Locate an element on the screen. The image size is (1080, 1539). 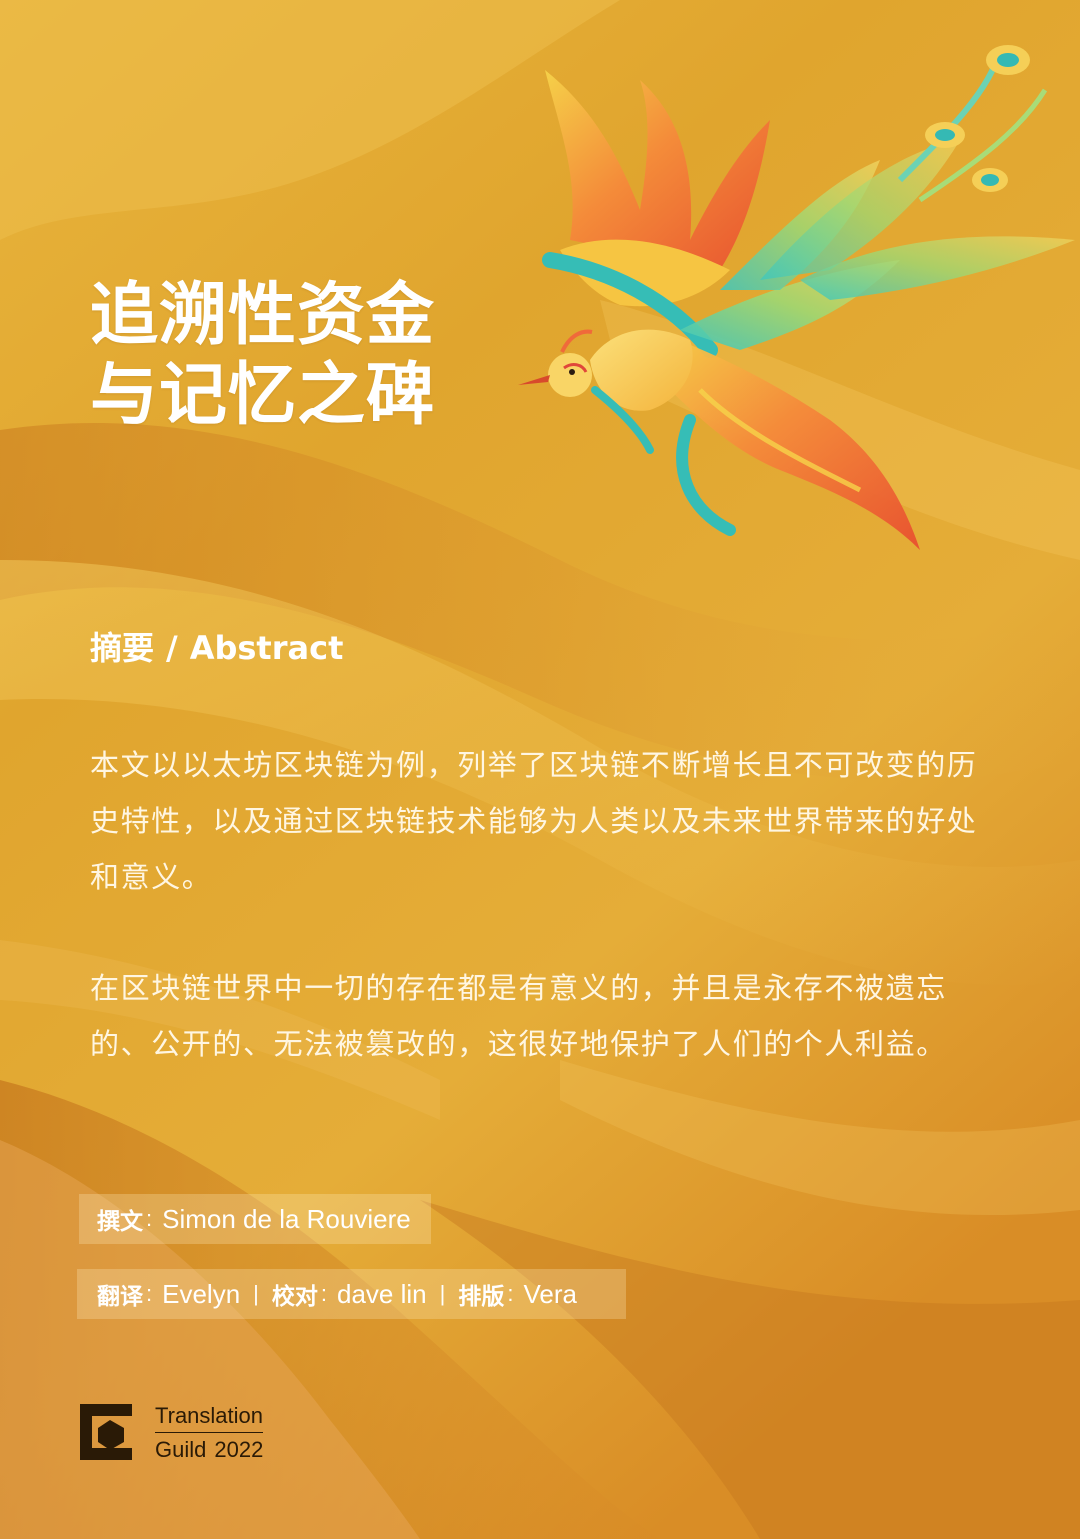
abstract-heading-en: Abstract is located at coordinates (266, 648).